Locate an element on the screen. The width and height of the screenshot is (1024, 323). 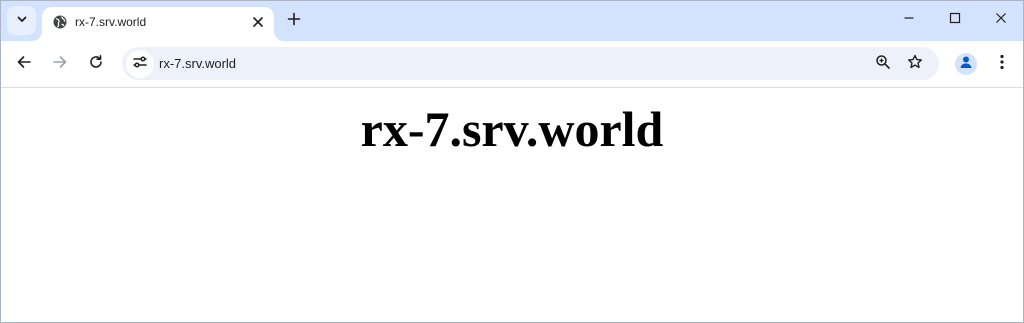
minimize-button is located at coordinates (909, 20).